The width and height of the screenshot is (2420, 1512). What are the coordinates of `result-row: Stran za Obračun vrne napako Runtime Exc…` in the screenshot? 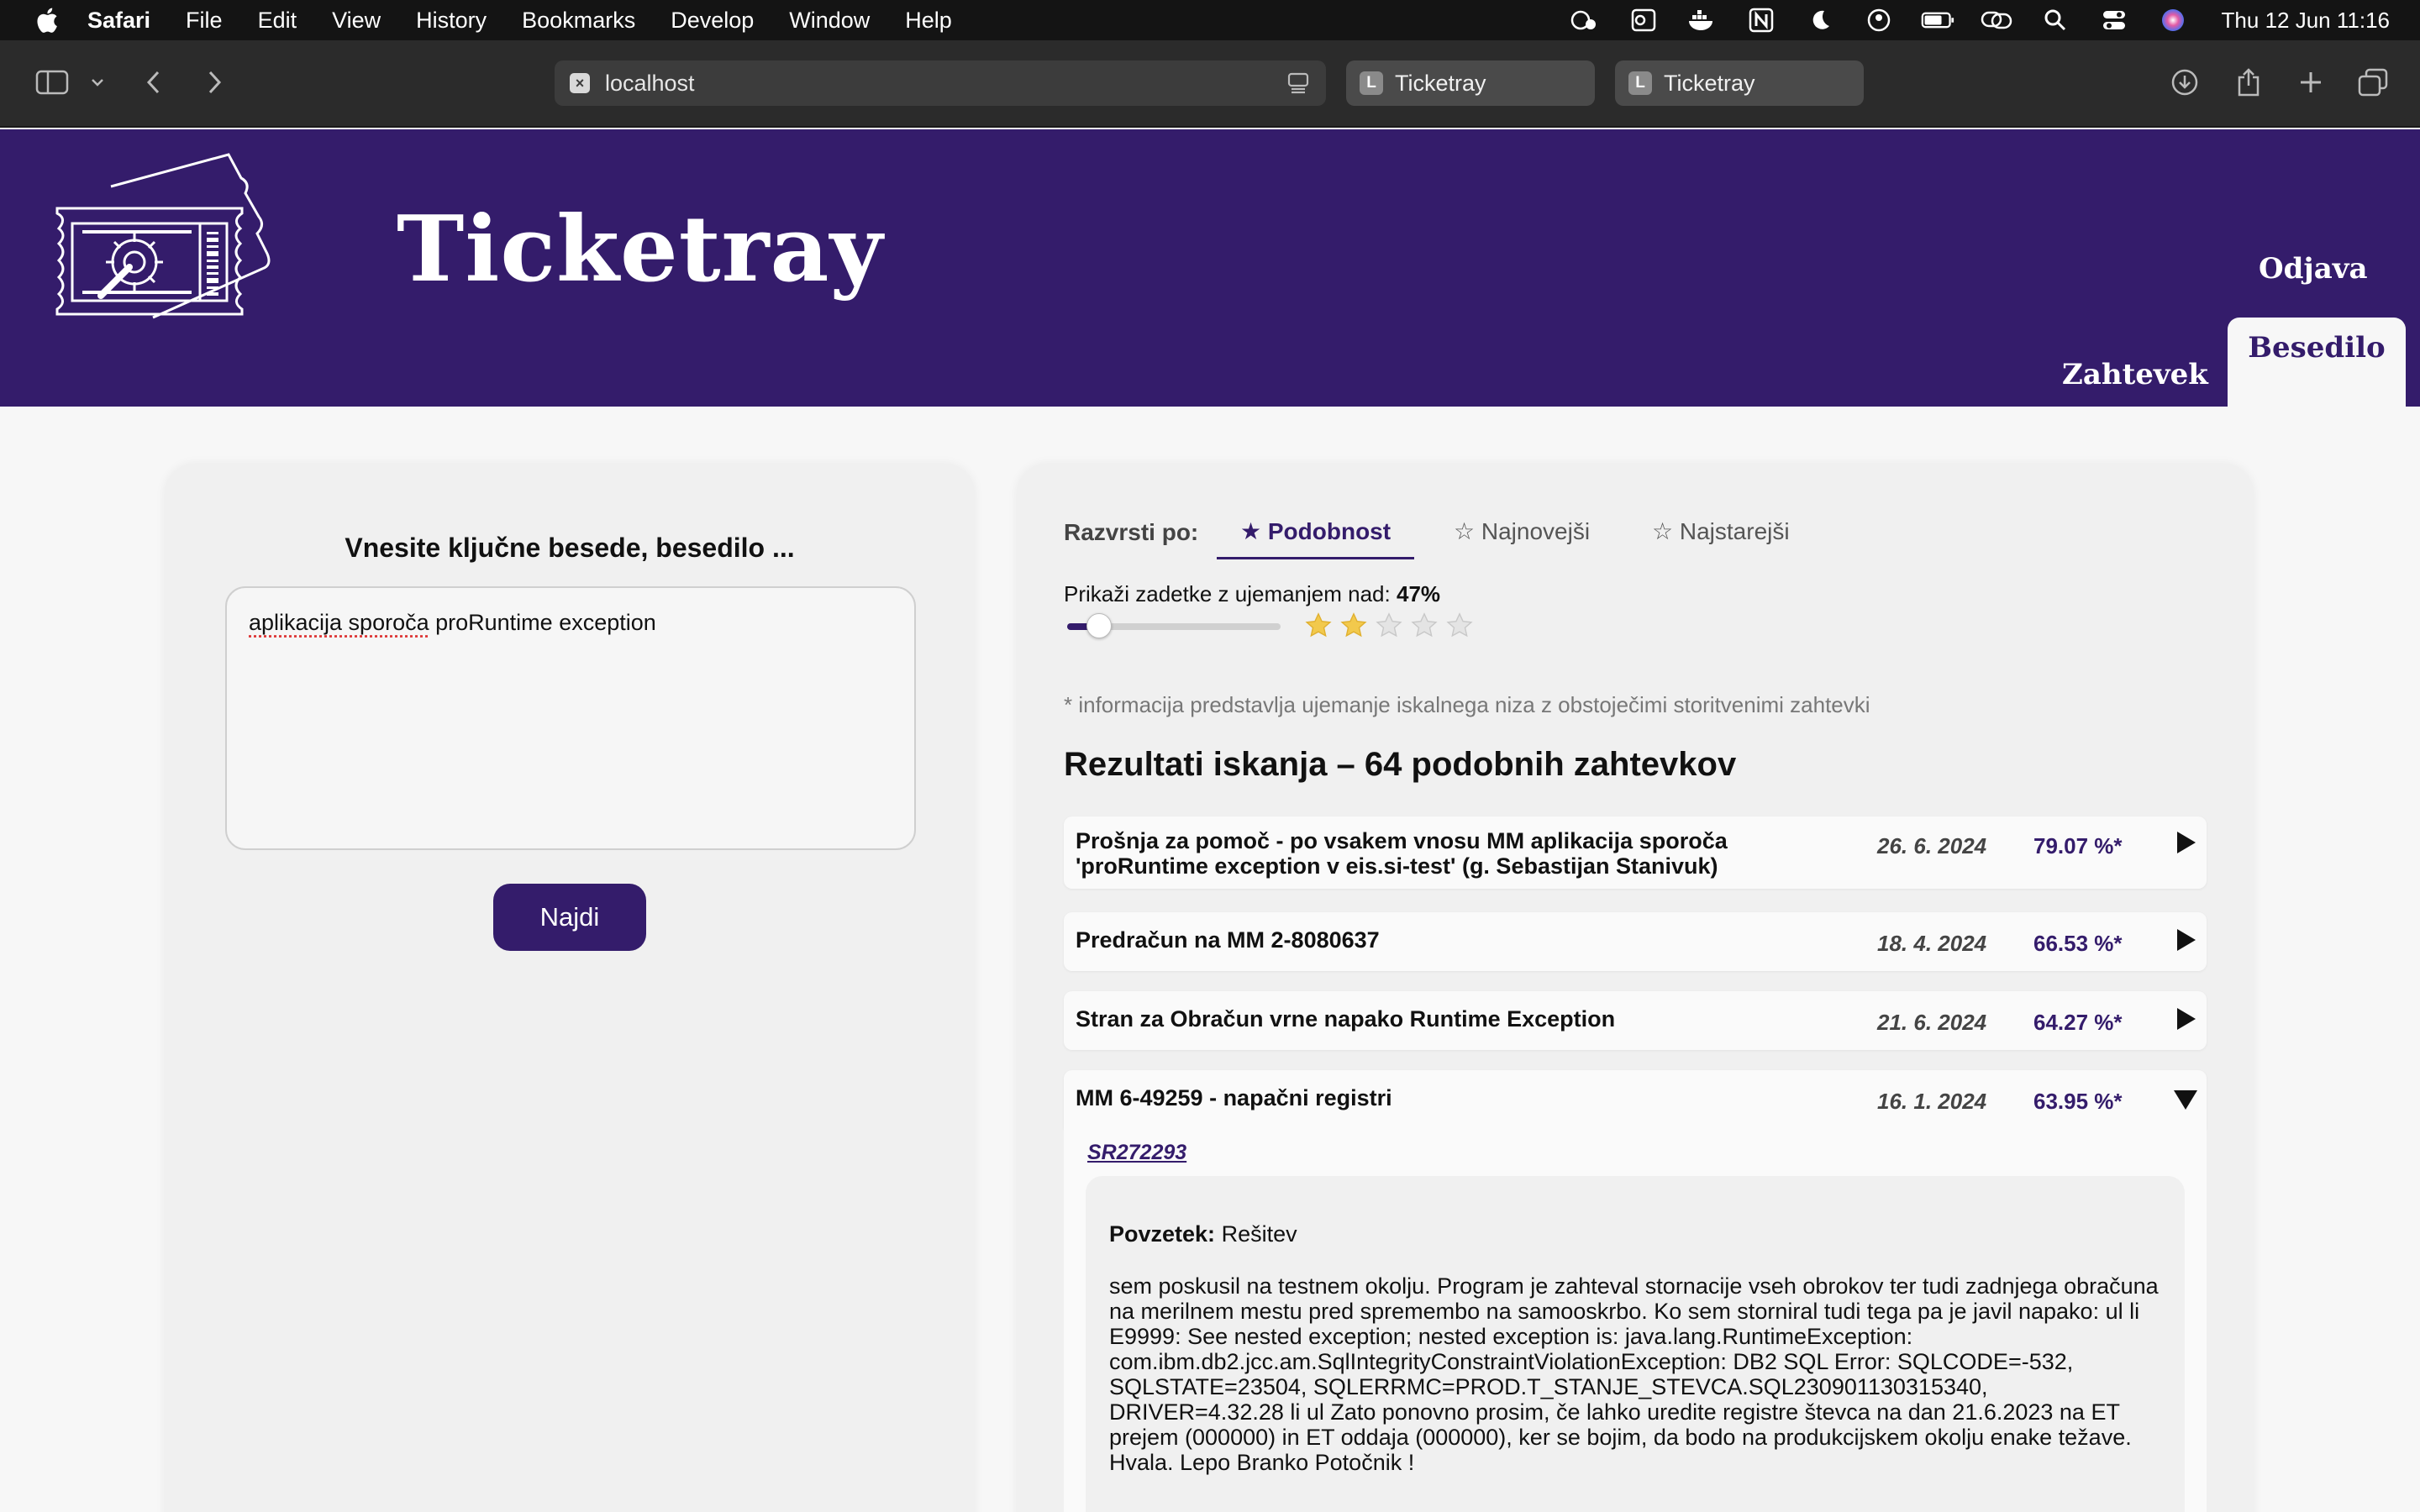 It's located at (1635, 1020).